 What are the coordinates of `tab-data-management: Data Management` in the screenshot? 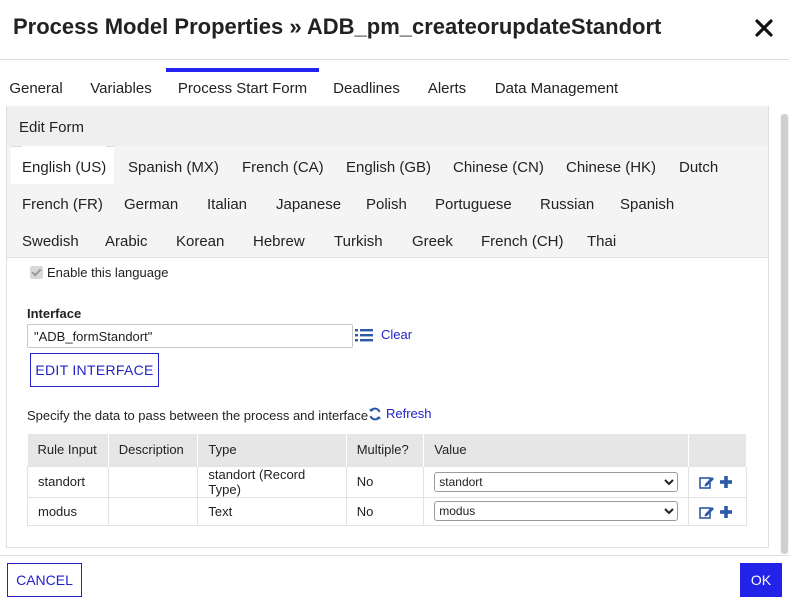 It's located at (556, 87).